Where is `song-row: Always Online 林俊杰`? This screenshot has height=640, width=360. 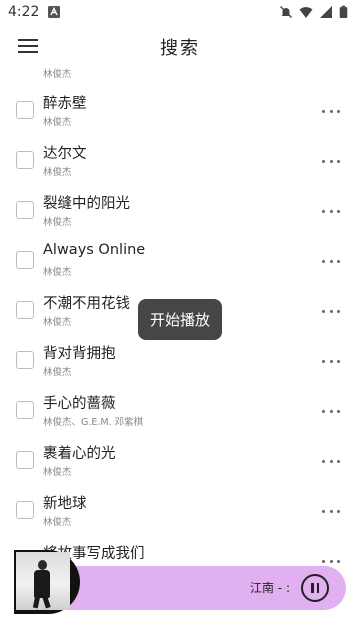
song-row: Always Online 林俊杰 is located at coordinates (180, 261).